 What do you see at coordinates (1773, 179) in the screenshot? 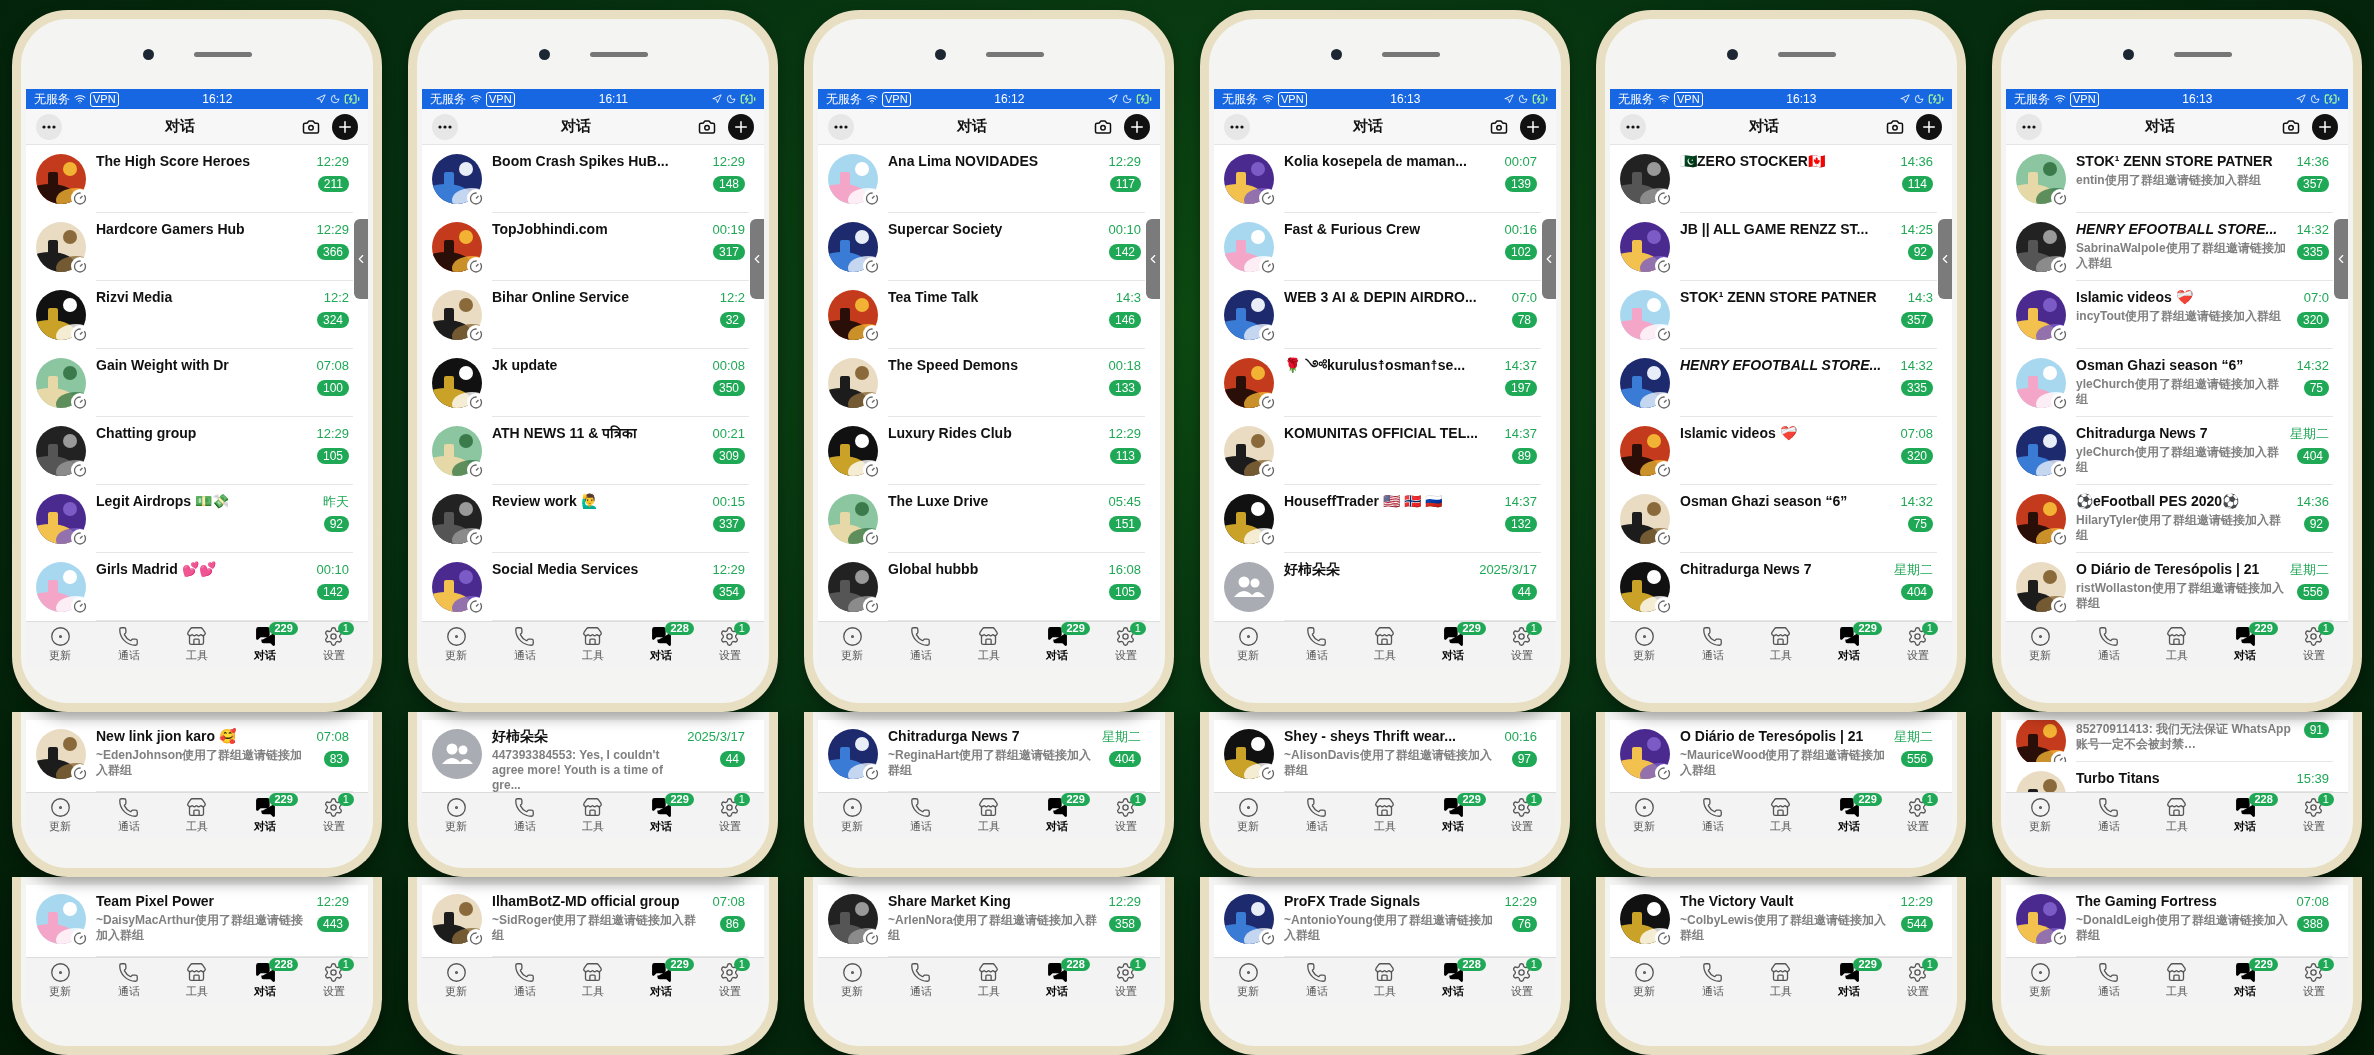
I see `chat-row: 🇵🇰ZERO STOCKER🇨🇦 14:36 114` at bounding box center [1773, 179].